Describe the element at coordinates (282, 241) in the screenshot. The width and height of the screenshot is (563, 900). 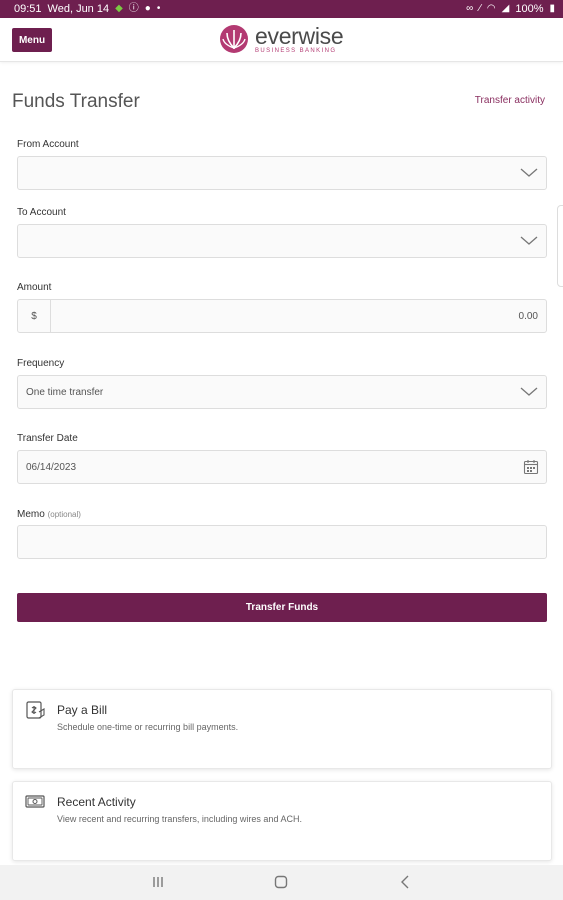
I see `to-account-select` at that location.